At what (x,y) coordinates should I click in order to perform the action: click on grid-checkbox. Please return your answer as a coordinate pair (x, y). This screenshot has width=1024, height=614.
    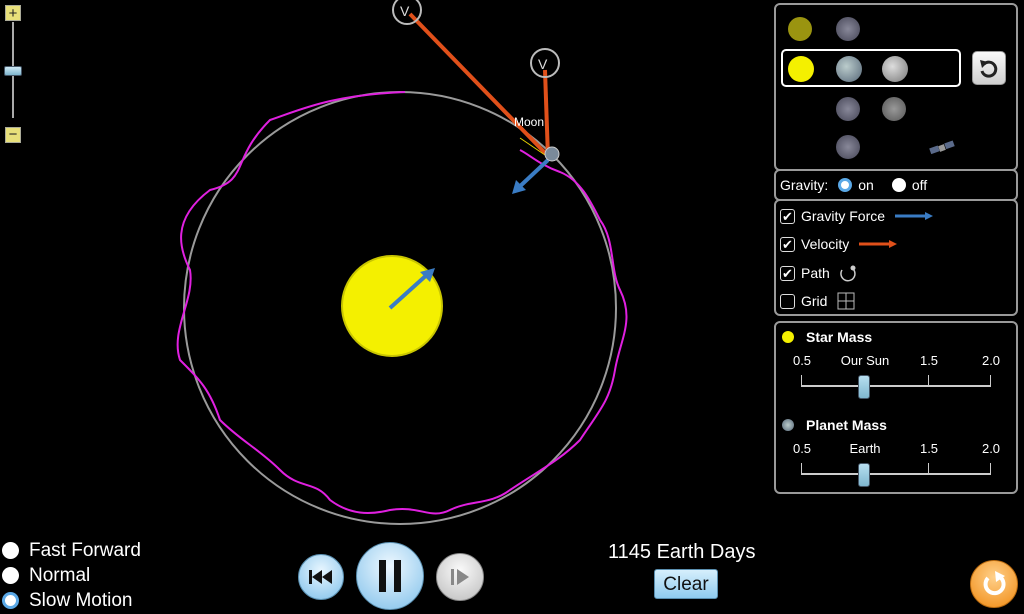
    Looking at the image, I should click on (787, 301).